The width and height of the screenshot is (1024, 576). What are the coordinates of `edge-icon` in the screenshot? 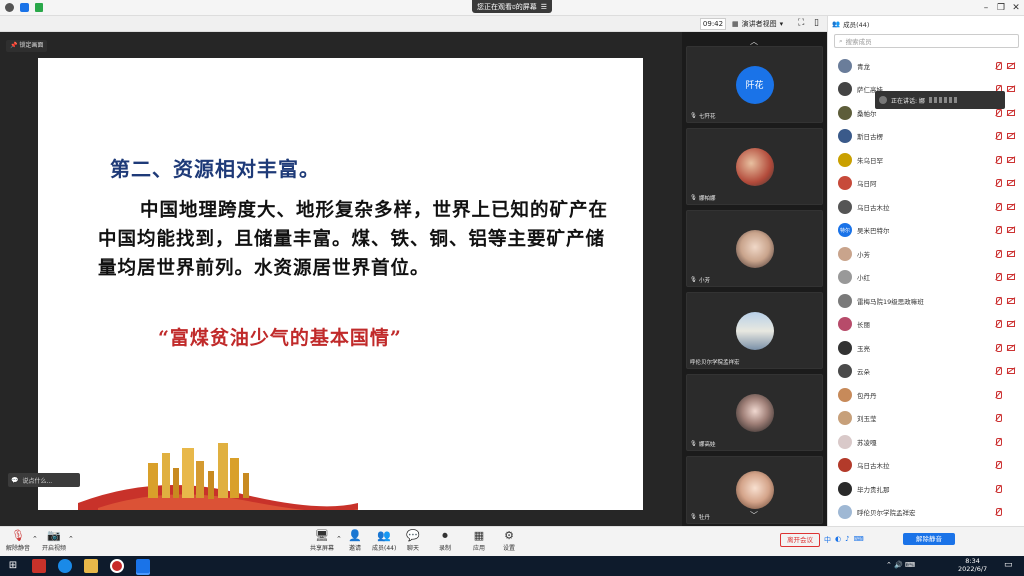 It's located at (65, 566).